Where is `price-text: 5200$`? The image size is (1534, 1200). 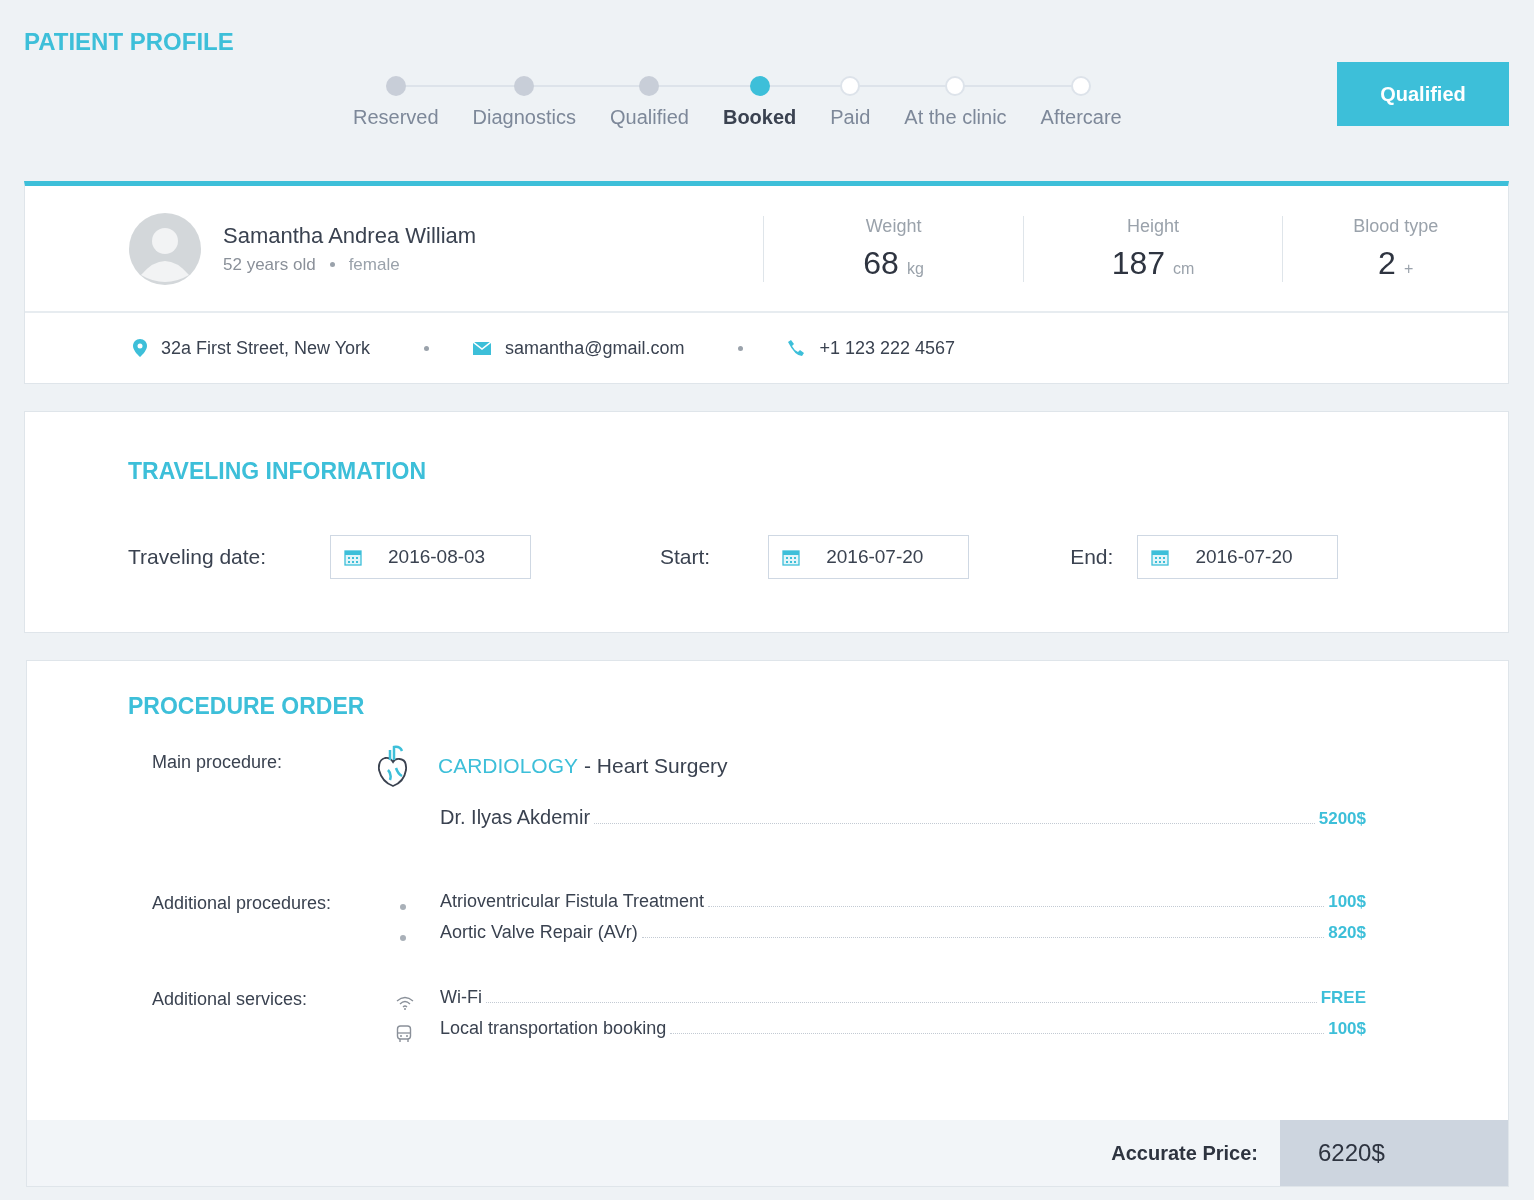 price-text: 5200$ is located at coordinates (1342, 819).